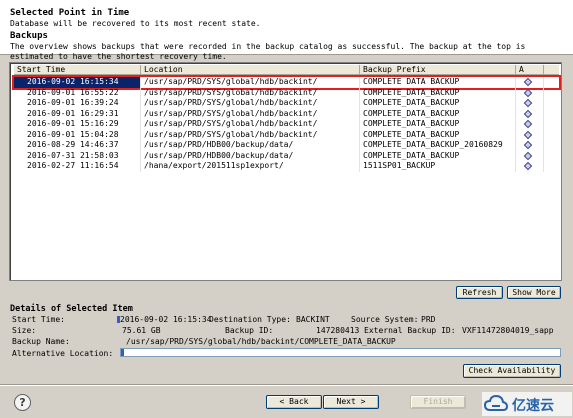 This screenshot has height=418, width=573. Describe the element at coordinates (71, 309) in the screenshot. I see `details-heading: Details of Selected Item` at that location.